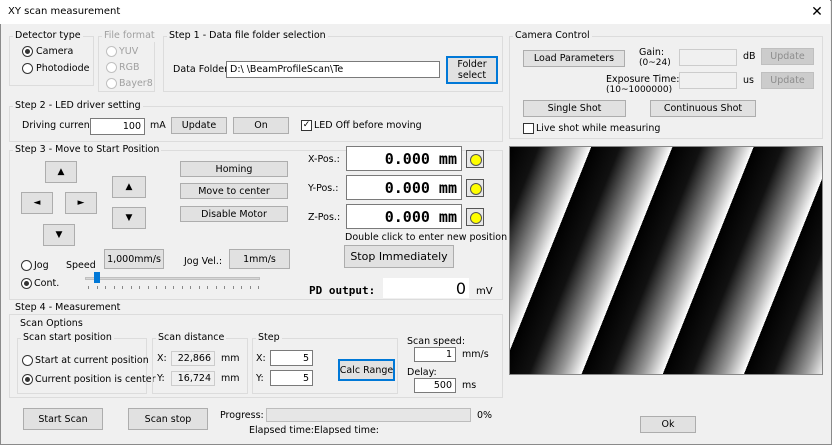 Image resolution: width=832 pixels, height=445 pixels. What do you see at coordinates (27, 379) in the screenshot?
I see `current-center-radio` at bounding box center [27, 379].